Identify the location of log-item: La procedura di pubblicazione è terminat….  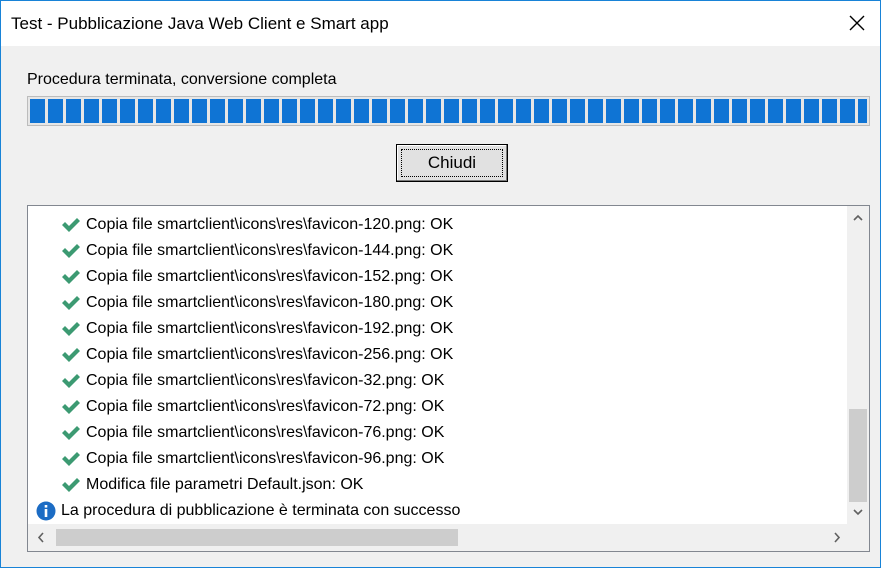
(438, 511).